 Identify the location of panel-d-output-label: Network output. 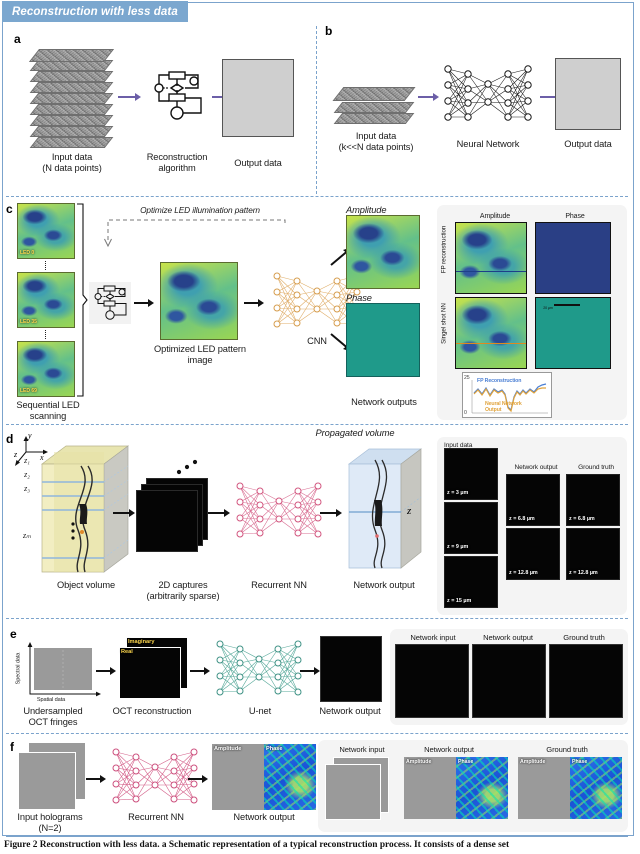
(384, 585).